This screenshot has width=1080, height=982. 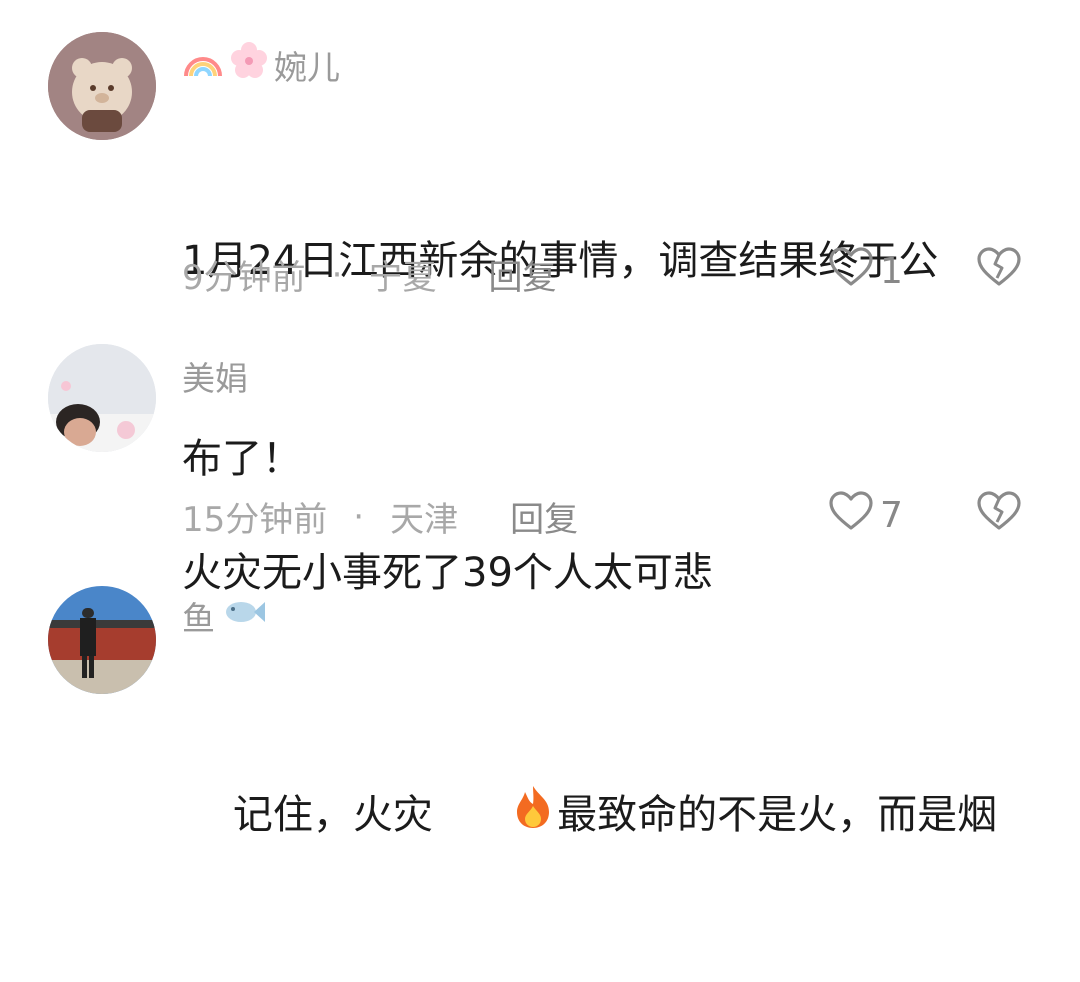 What do you see at coordinates (891, 515) in the screenshot?
I see `like-count: 7` at bounding box center [891, 515].